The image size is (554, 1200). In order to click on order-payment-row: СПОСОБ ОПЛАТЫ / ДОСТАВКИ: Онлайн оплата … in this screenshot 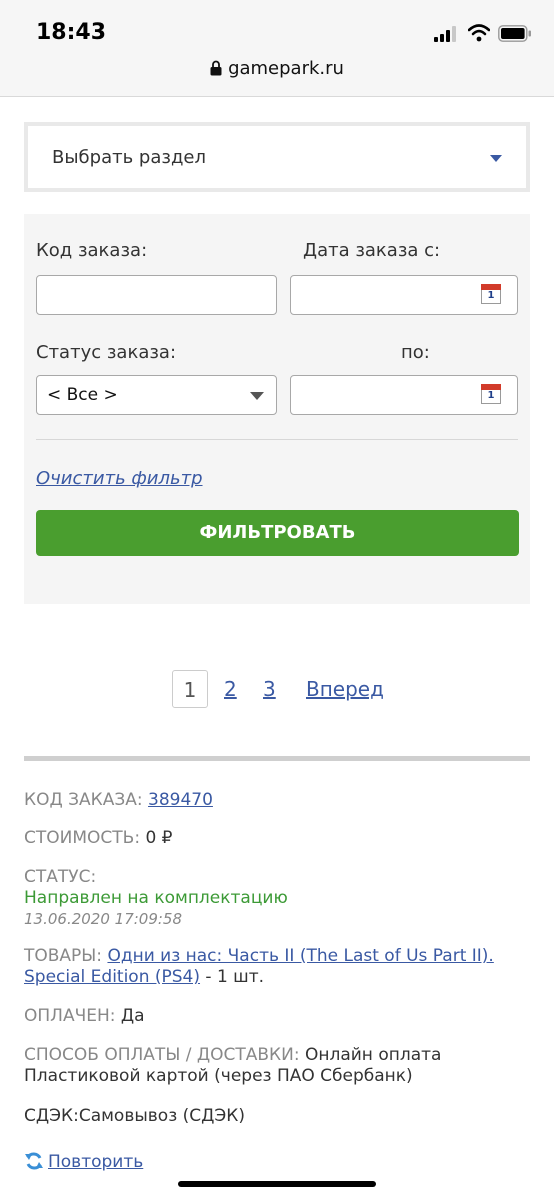, I will do `click(277, 1066)`.